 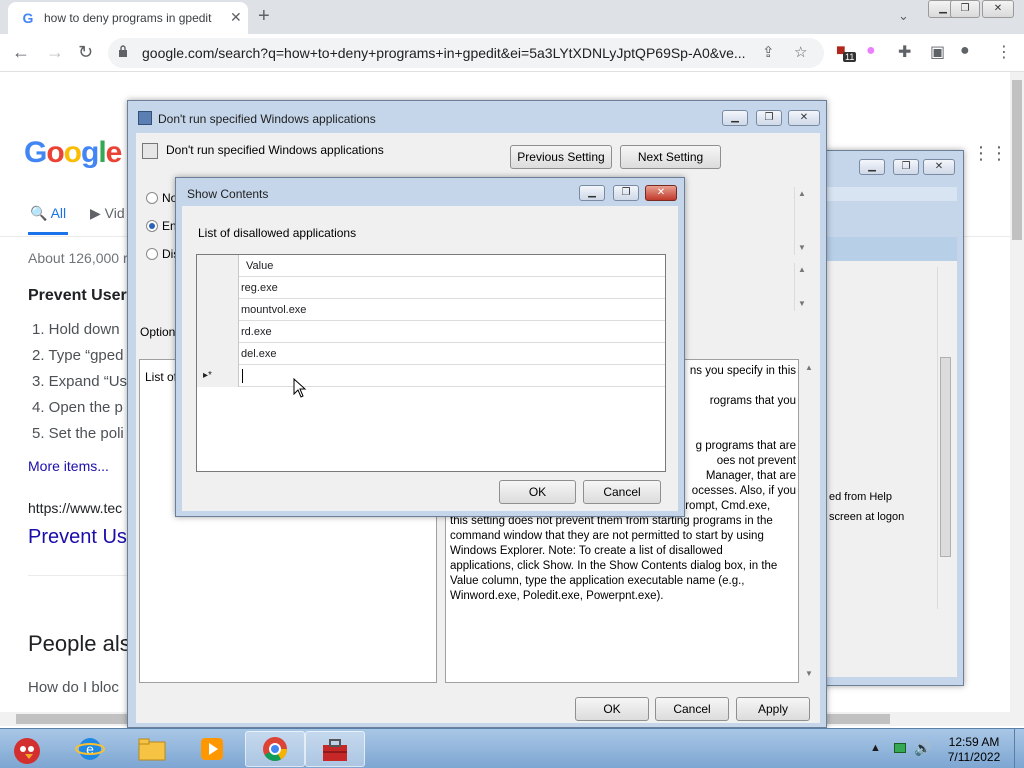 What do you see at coordinates (965, 51) in the screenshot?
I see `profile-icon: ●` at bounding box center [965, 51].